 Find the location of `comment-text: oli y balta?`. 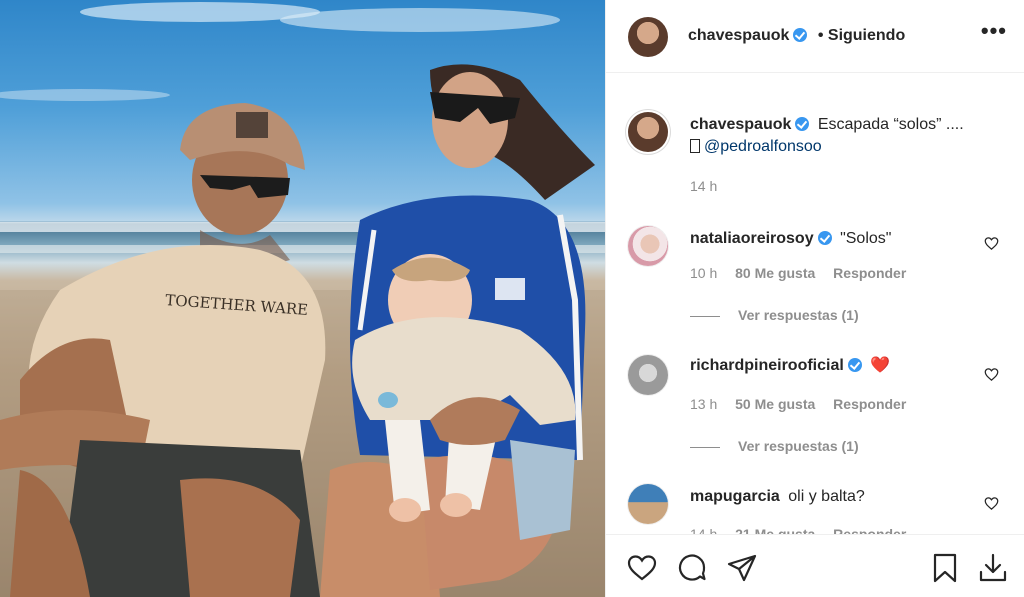

comment-text: oli y balta? is located at coordinates (826, 496).